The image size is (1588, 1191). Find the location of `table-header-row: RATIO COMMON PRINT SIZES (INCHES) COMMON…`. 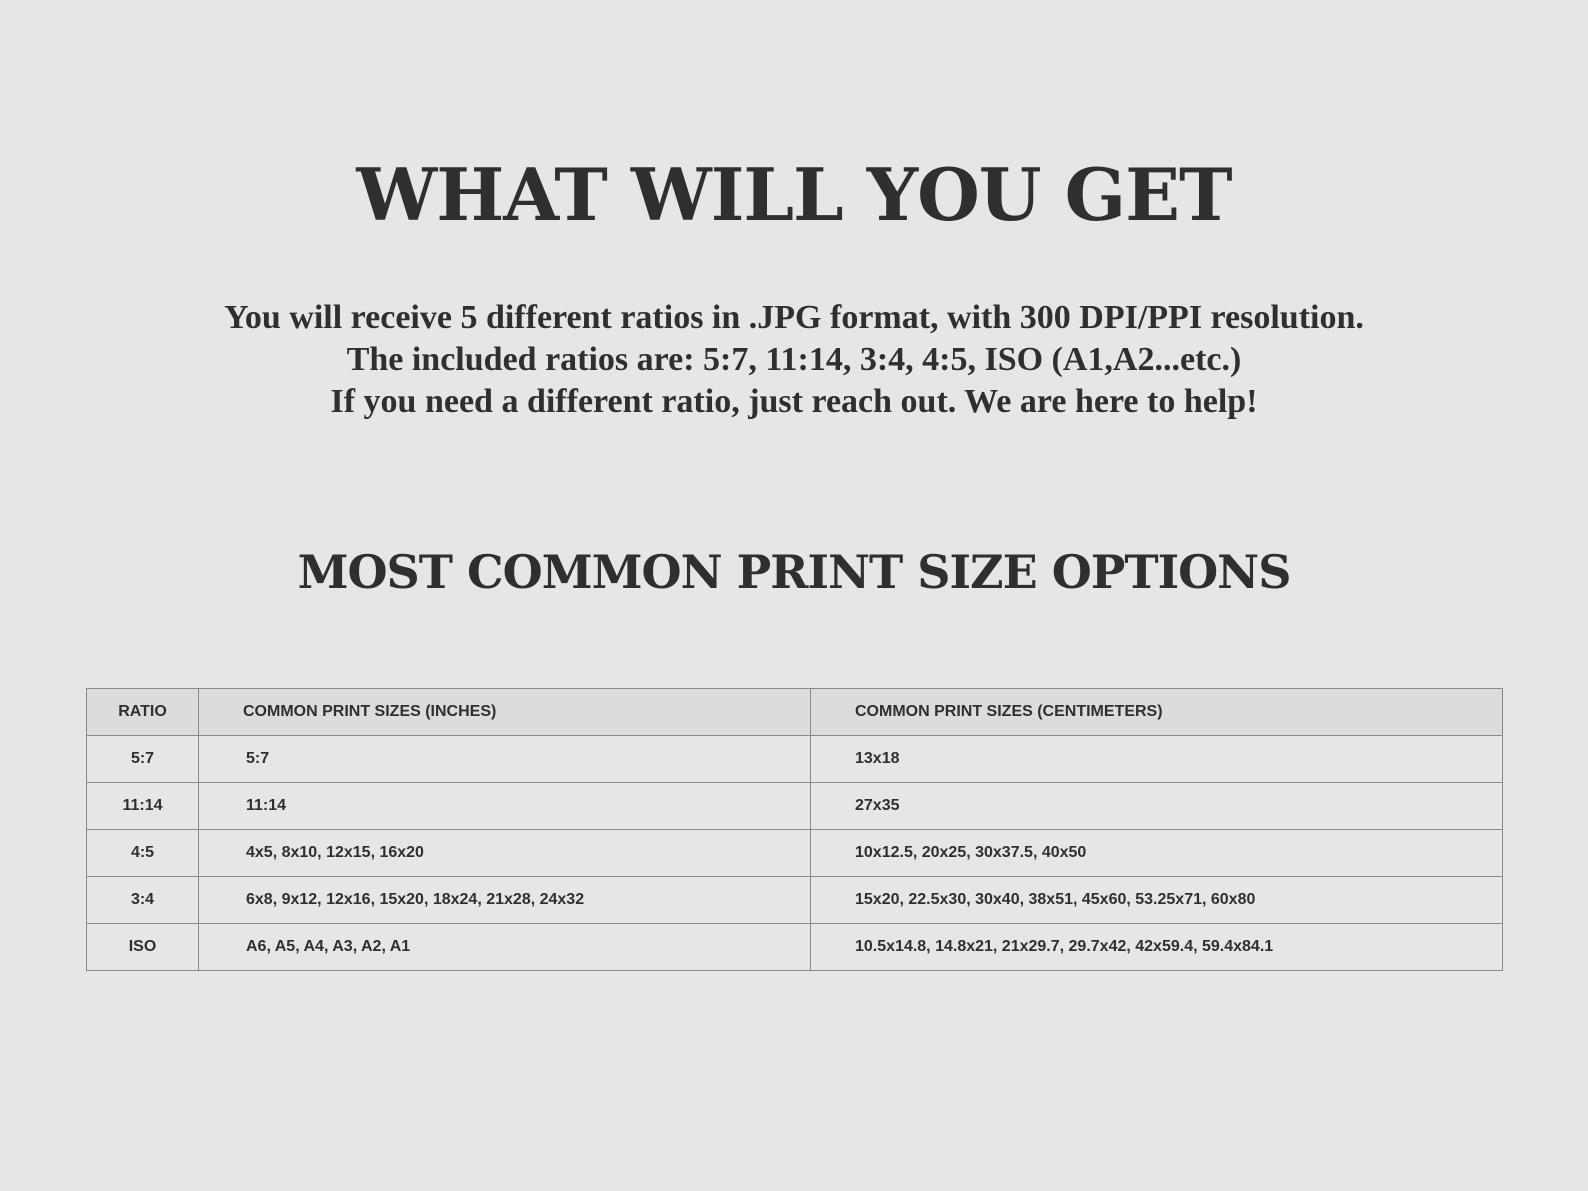

table-header-row: RATIO COMMON PRINT SIZES (INCHES) COMMON… is located at coordinates (794, 712).